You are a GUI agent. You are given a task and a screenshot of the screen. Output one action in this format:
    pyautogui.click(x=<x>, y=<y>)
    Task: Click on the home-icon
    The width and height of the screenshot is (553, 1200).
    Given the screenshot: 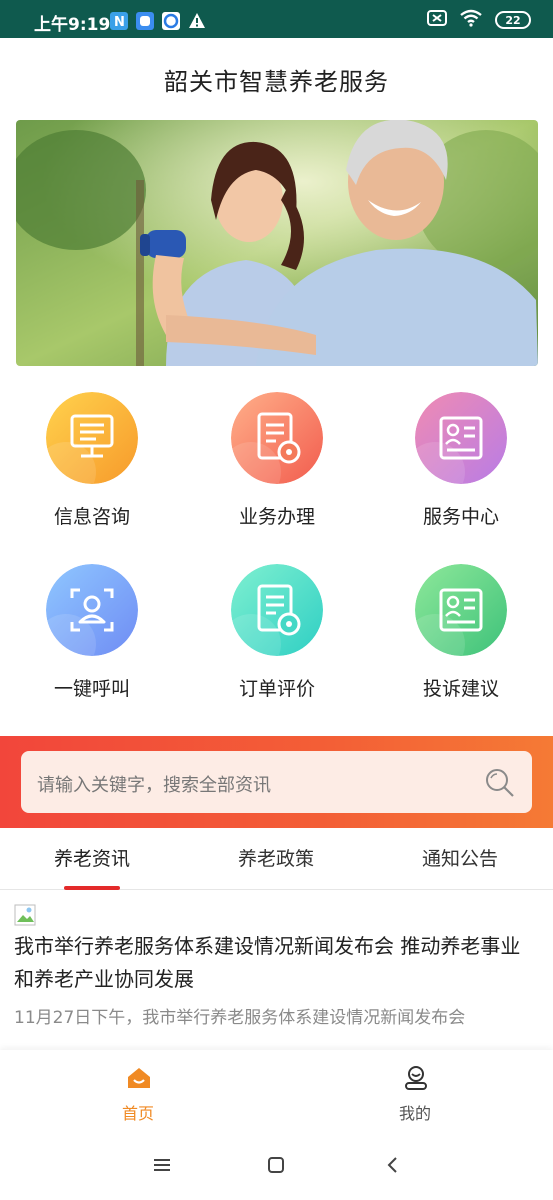 What is the action you would take?
    pyautogui.click(x=139, y=1080)
    